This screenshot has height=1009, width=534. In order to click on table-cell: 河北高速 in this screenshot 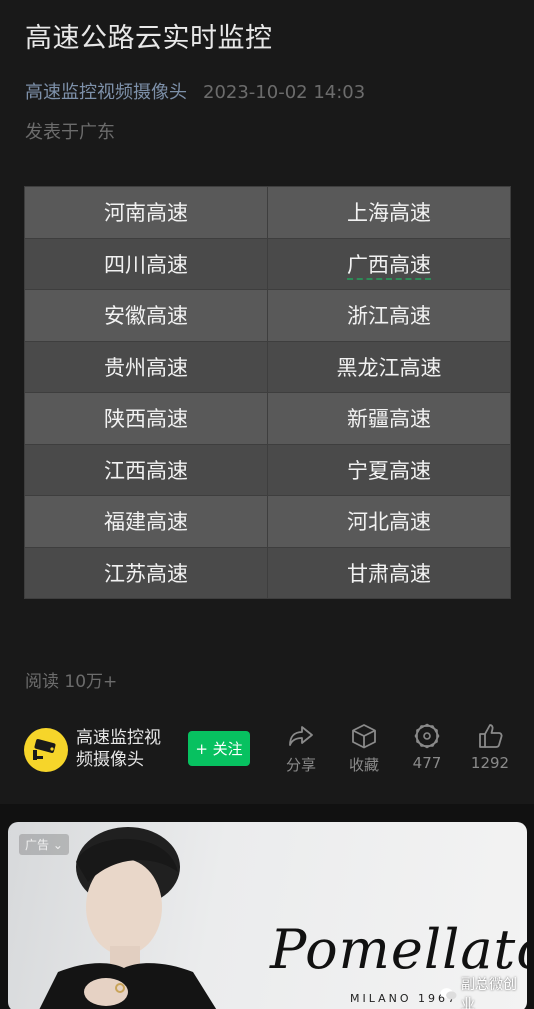, I will do `click(389, 521)`.